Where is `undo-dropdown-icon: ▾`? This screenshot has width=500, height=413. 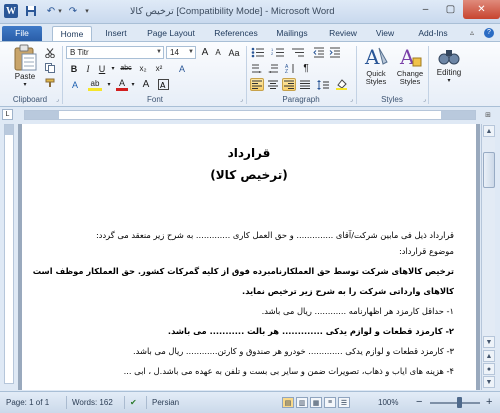 undo-dropdown-icon: ▾ is located at coordinates (60, 11).